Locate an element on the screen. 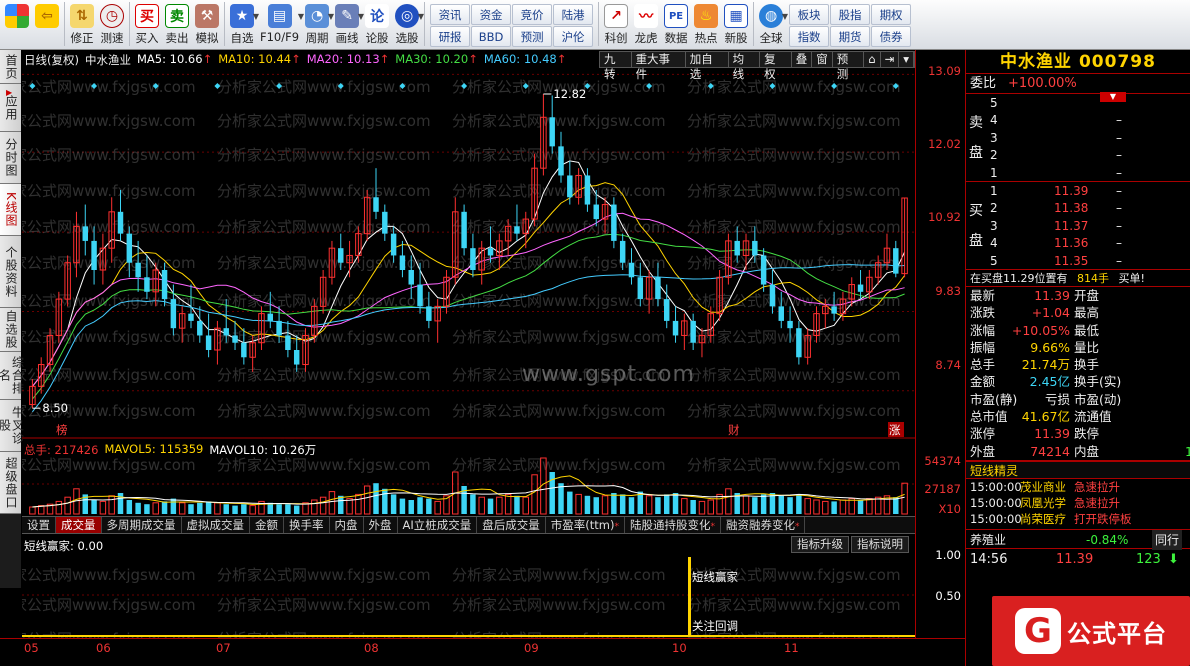 The height and width of the screenshot is (666, 1190). indicator-tab-10: 市盈率(ttm)* is located at coordinates (585, 525).